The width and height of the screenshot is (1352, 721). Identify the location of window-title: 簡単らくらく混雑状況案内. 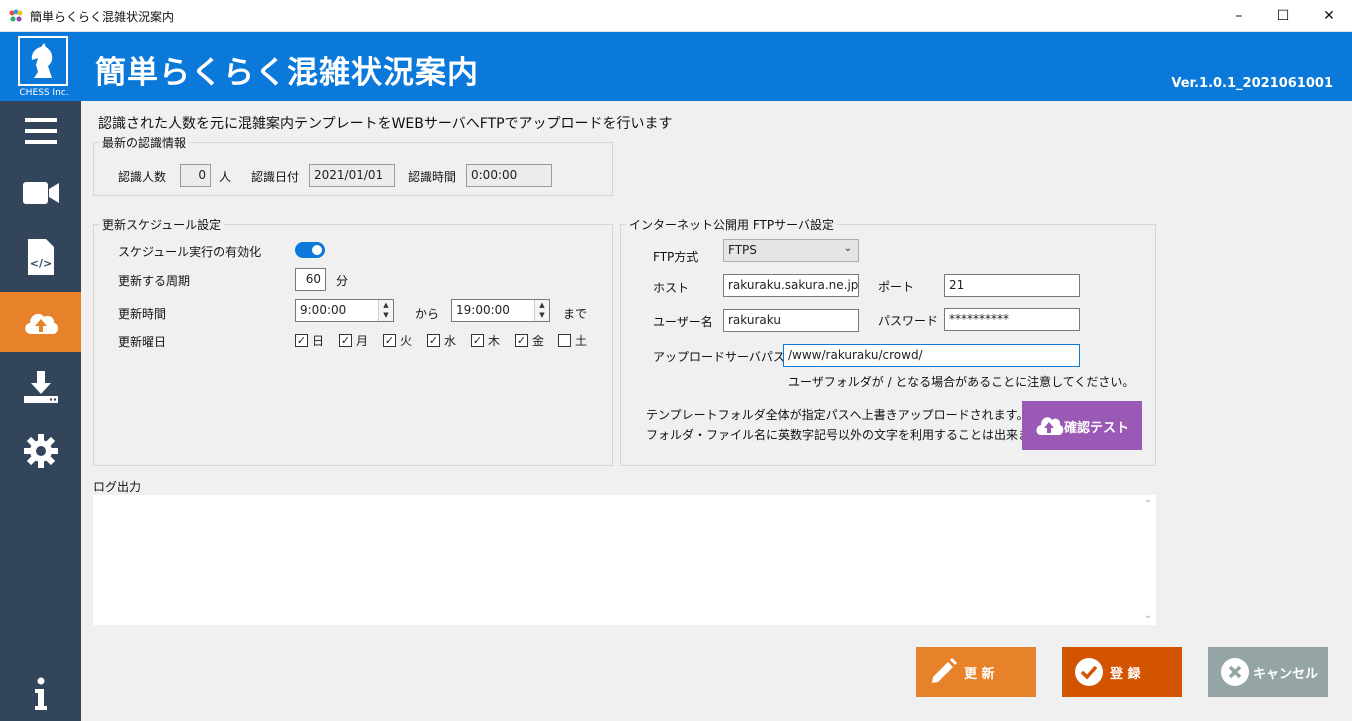
(102, 17).